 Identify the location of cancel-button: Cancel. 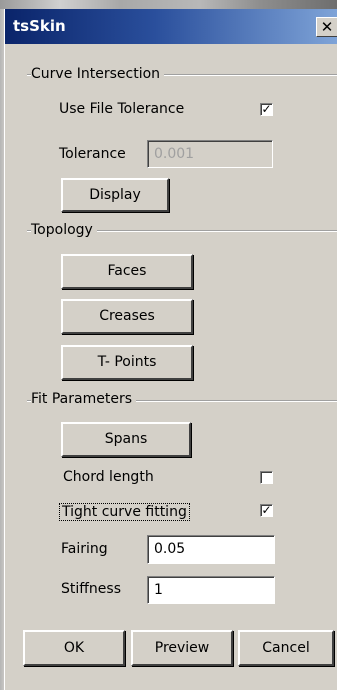
(286, 648).